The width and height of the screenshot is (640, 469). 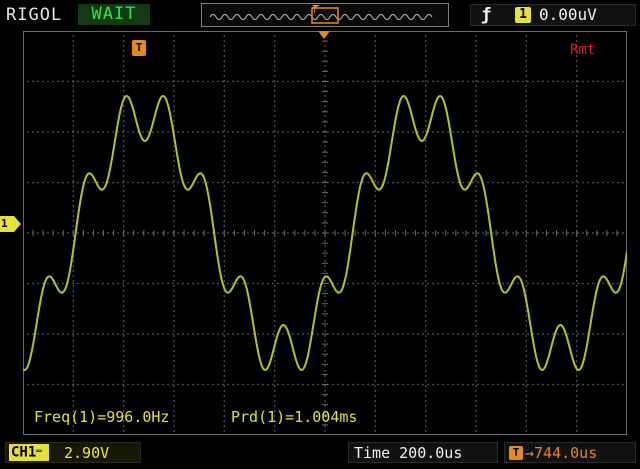 I want to click on remote-indicator: Rmt, so click(x=583, y=50).